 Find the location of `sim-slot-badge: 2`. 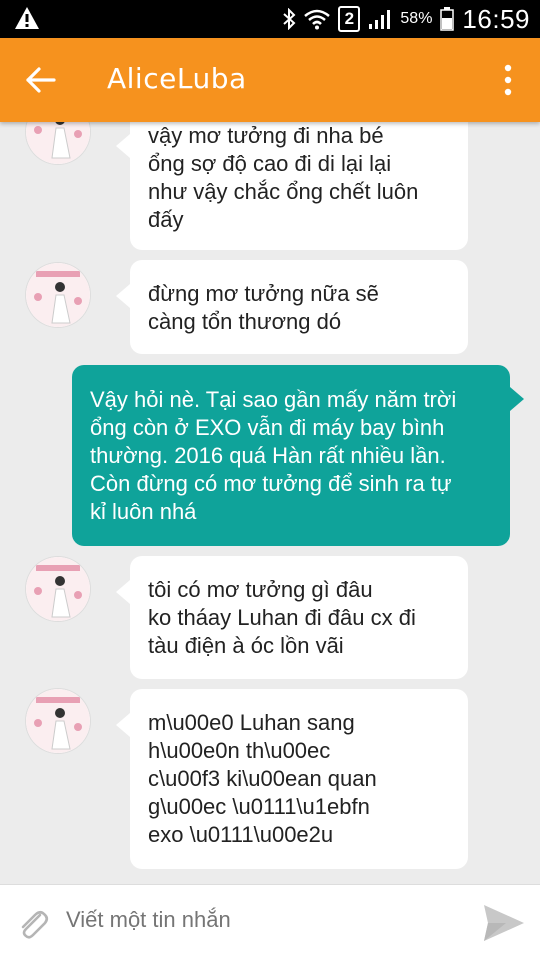

sim-slot-badge: 2 is located at coordinates (349, 19).